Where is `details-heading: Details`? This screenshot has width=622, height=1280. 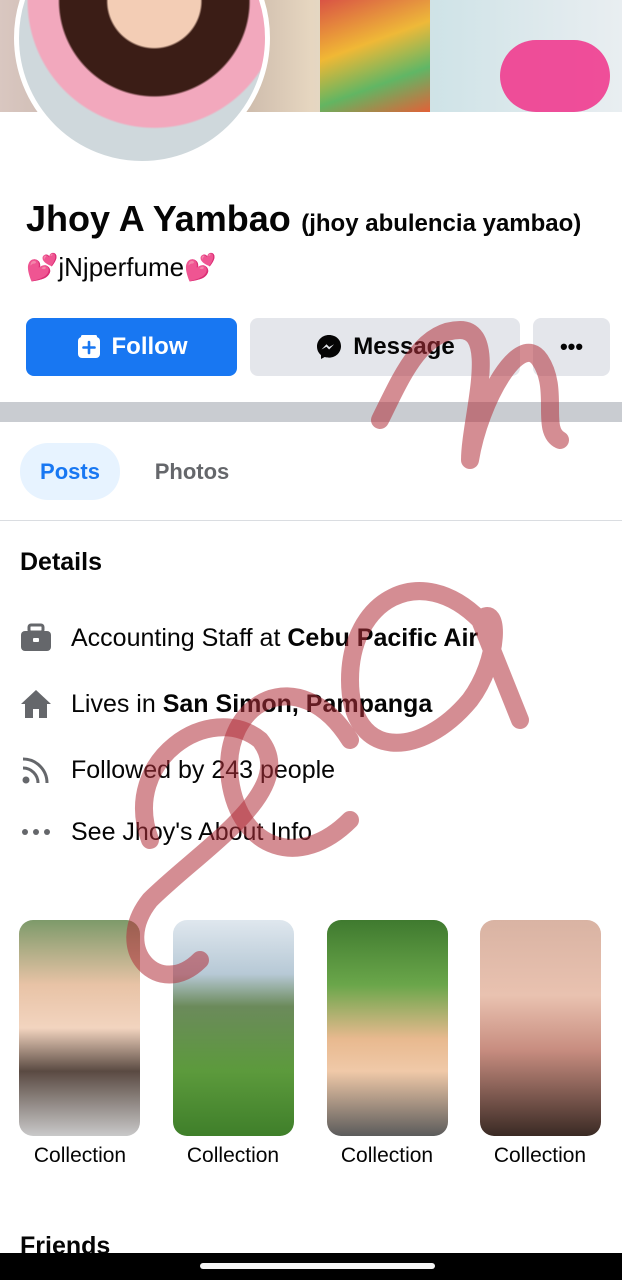 details-heading: Details is located at coordinates (61, 562).